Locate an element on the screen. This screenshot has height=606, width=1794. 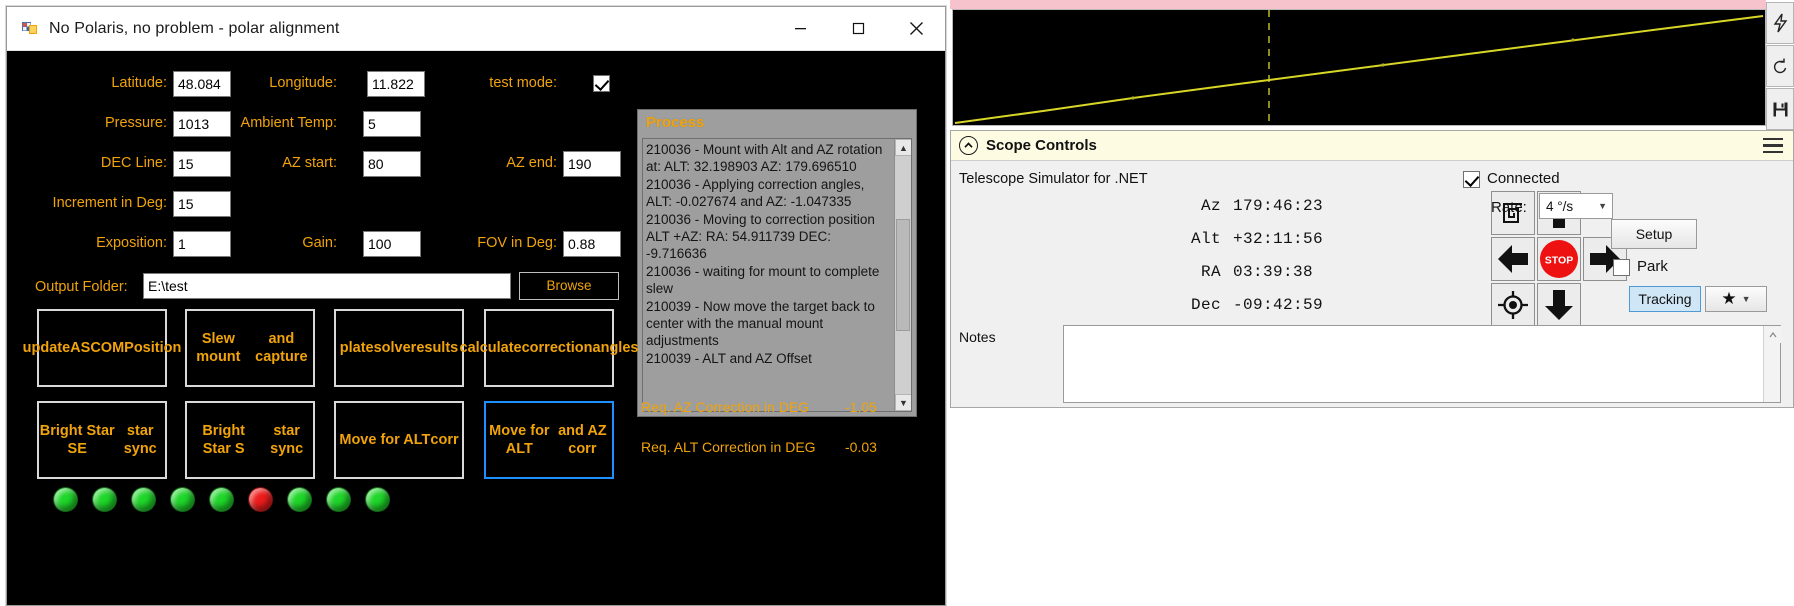
fov-in-deg-label: FOV in Deg: is located at coordinates (517, 243).